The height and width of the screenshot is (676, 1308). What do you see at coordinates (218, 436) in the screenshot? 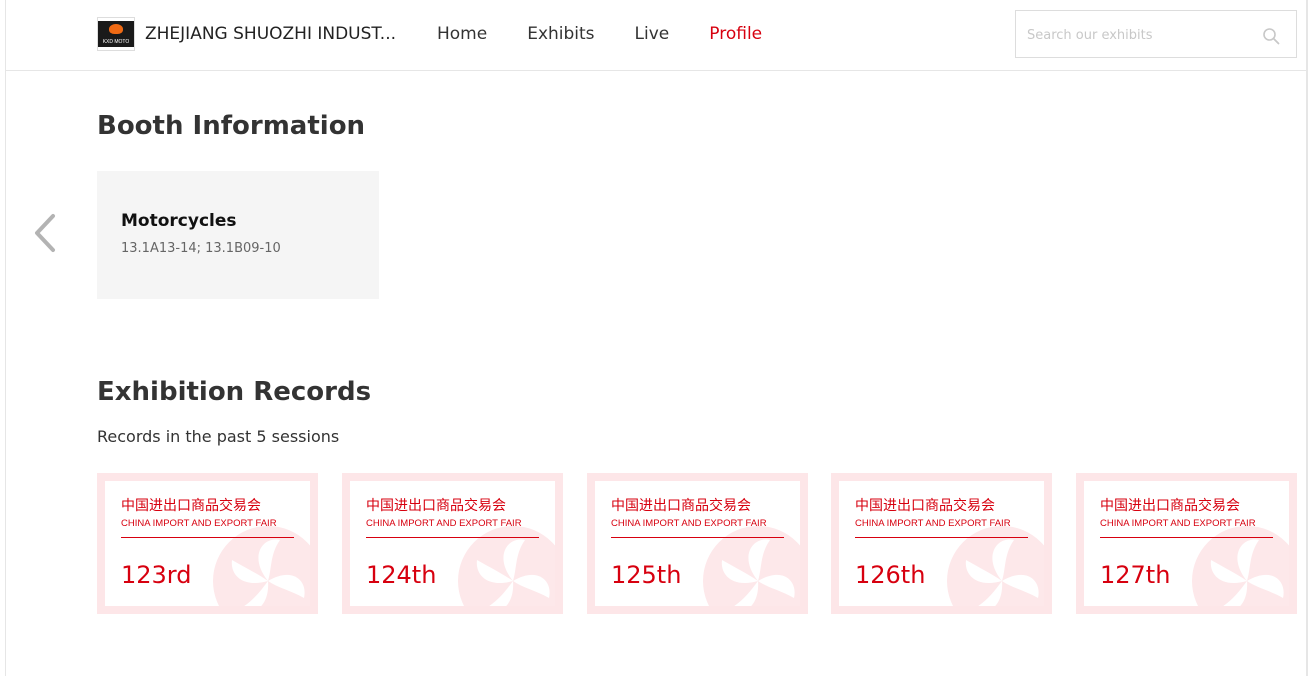
I see `records-subtitle: Records in the past 5 sessions` at bounding box center [218, 436].